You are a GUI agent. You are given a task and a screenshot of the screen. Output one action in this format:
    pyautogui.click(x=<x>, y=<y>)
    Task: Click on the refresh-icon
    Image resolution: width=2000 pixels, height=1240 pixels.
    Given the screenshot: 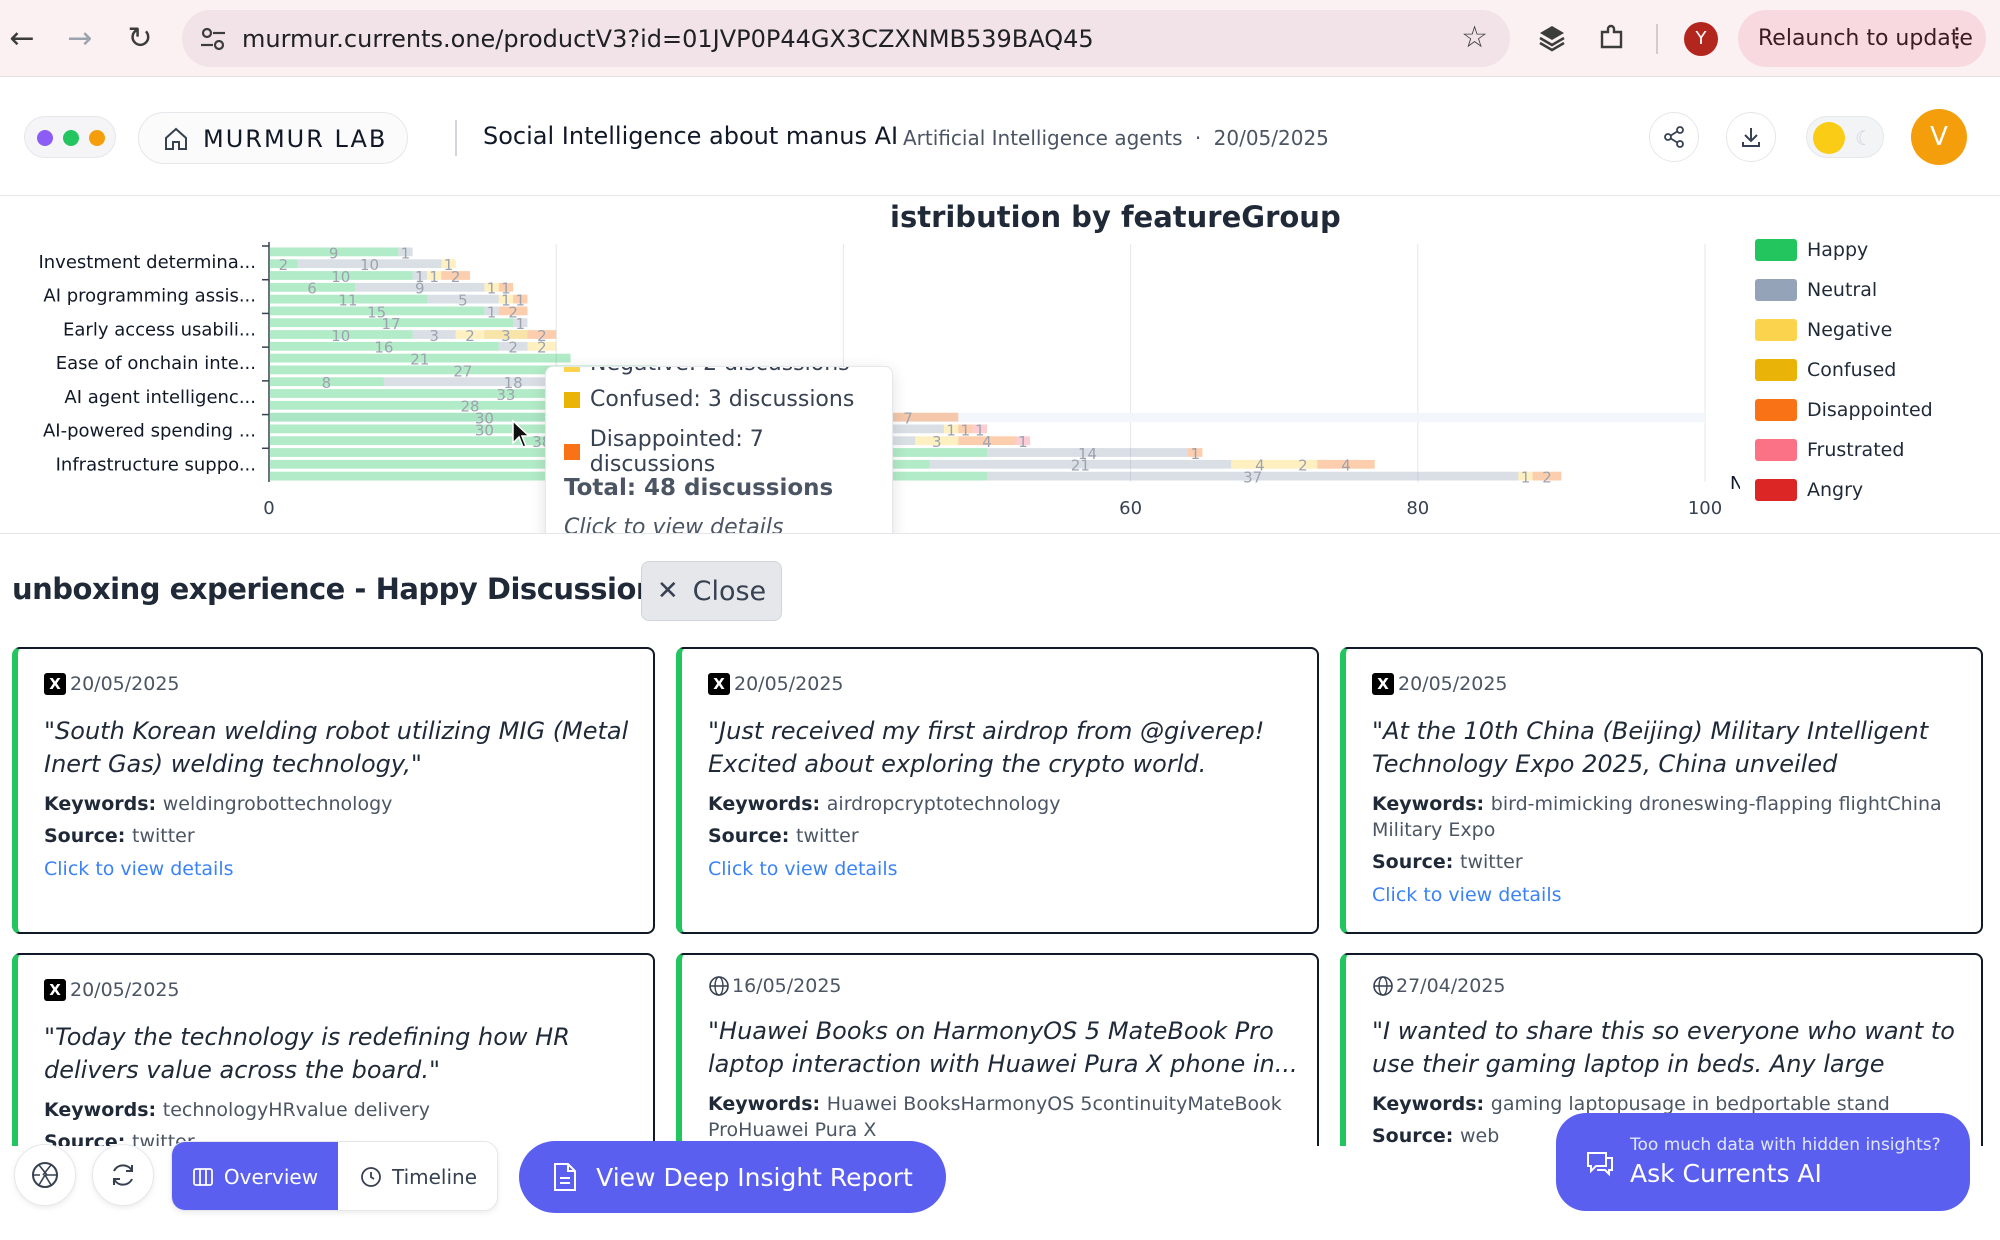 What is the action you would take?
    pyautogui.click(x=123, y=1175)
    